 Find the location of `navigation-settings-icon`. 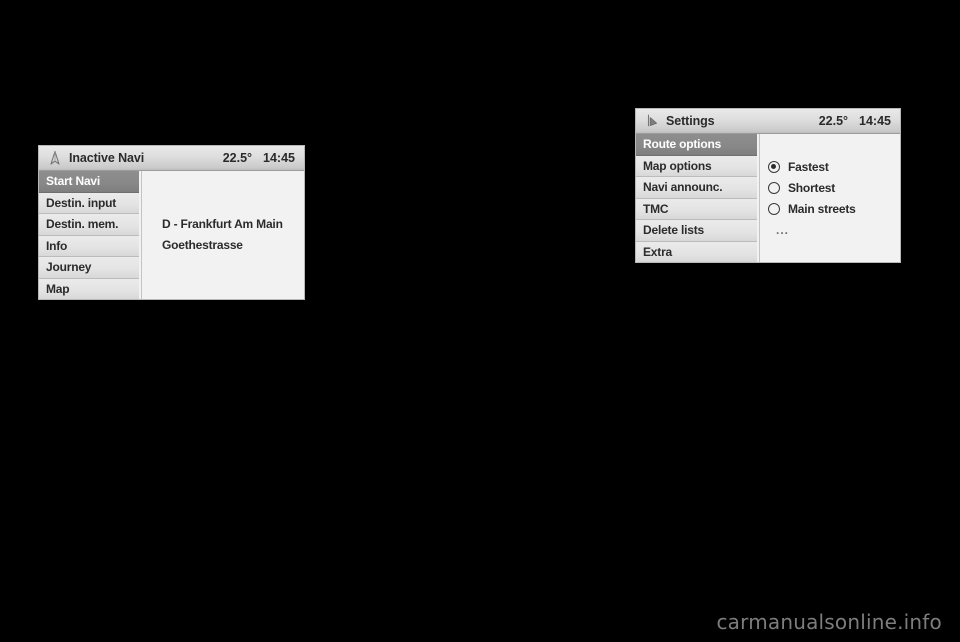

navigation-settings-icon is located at coordinates (652, 120).